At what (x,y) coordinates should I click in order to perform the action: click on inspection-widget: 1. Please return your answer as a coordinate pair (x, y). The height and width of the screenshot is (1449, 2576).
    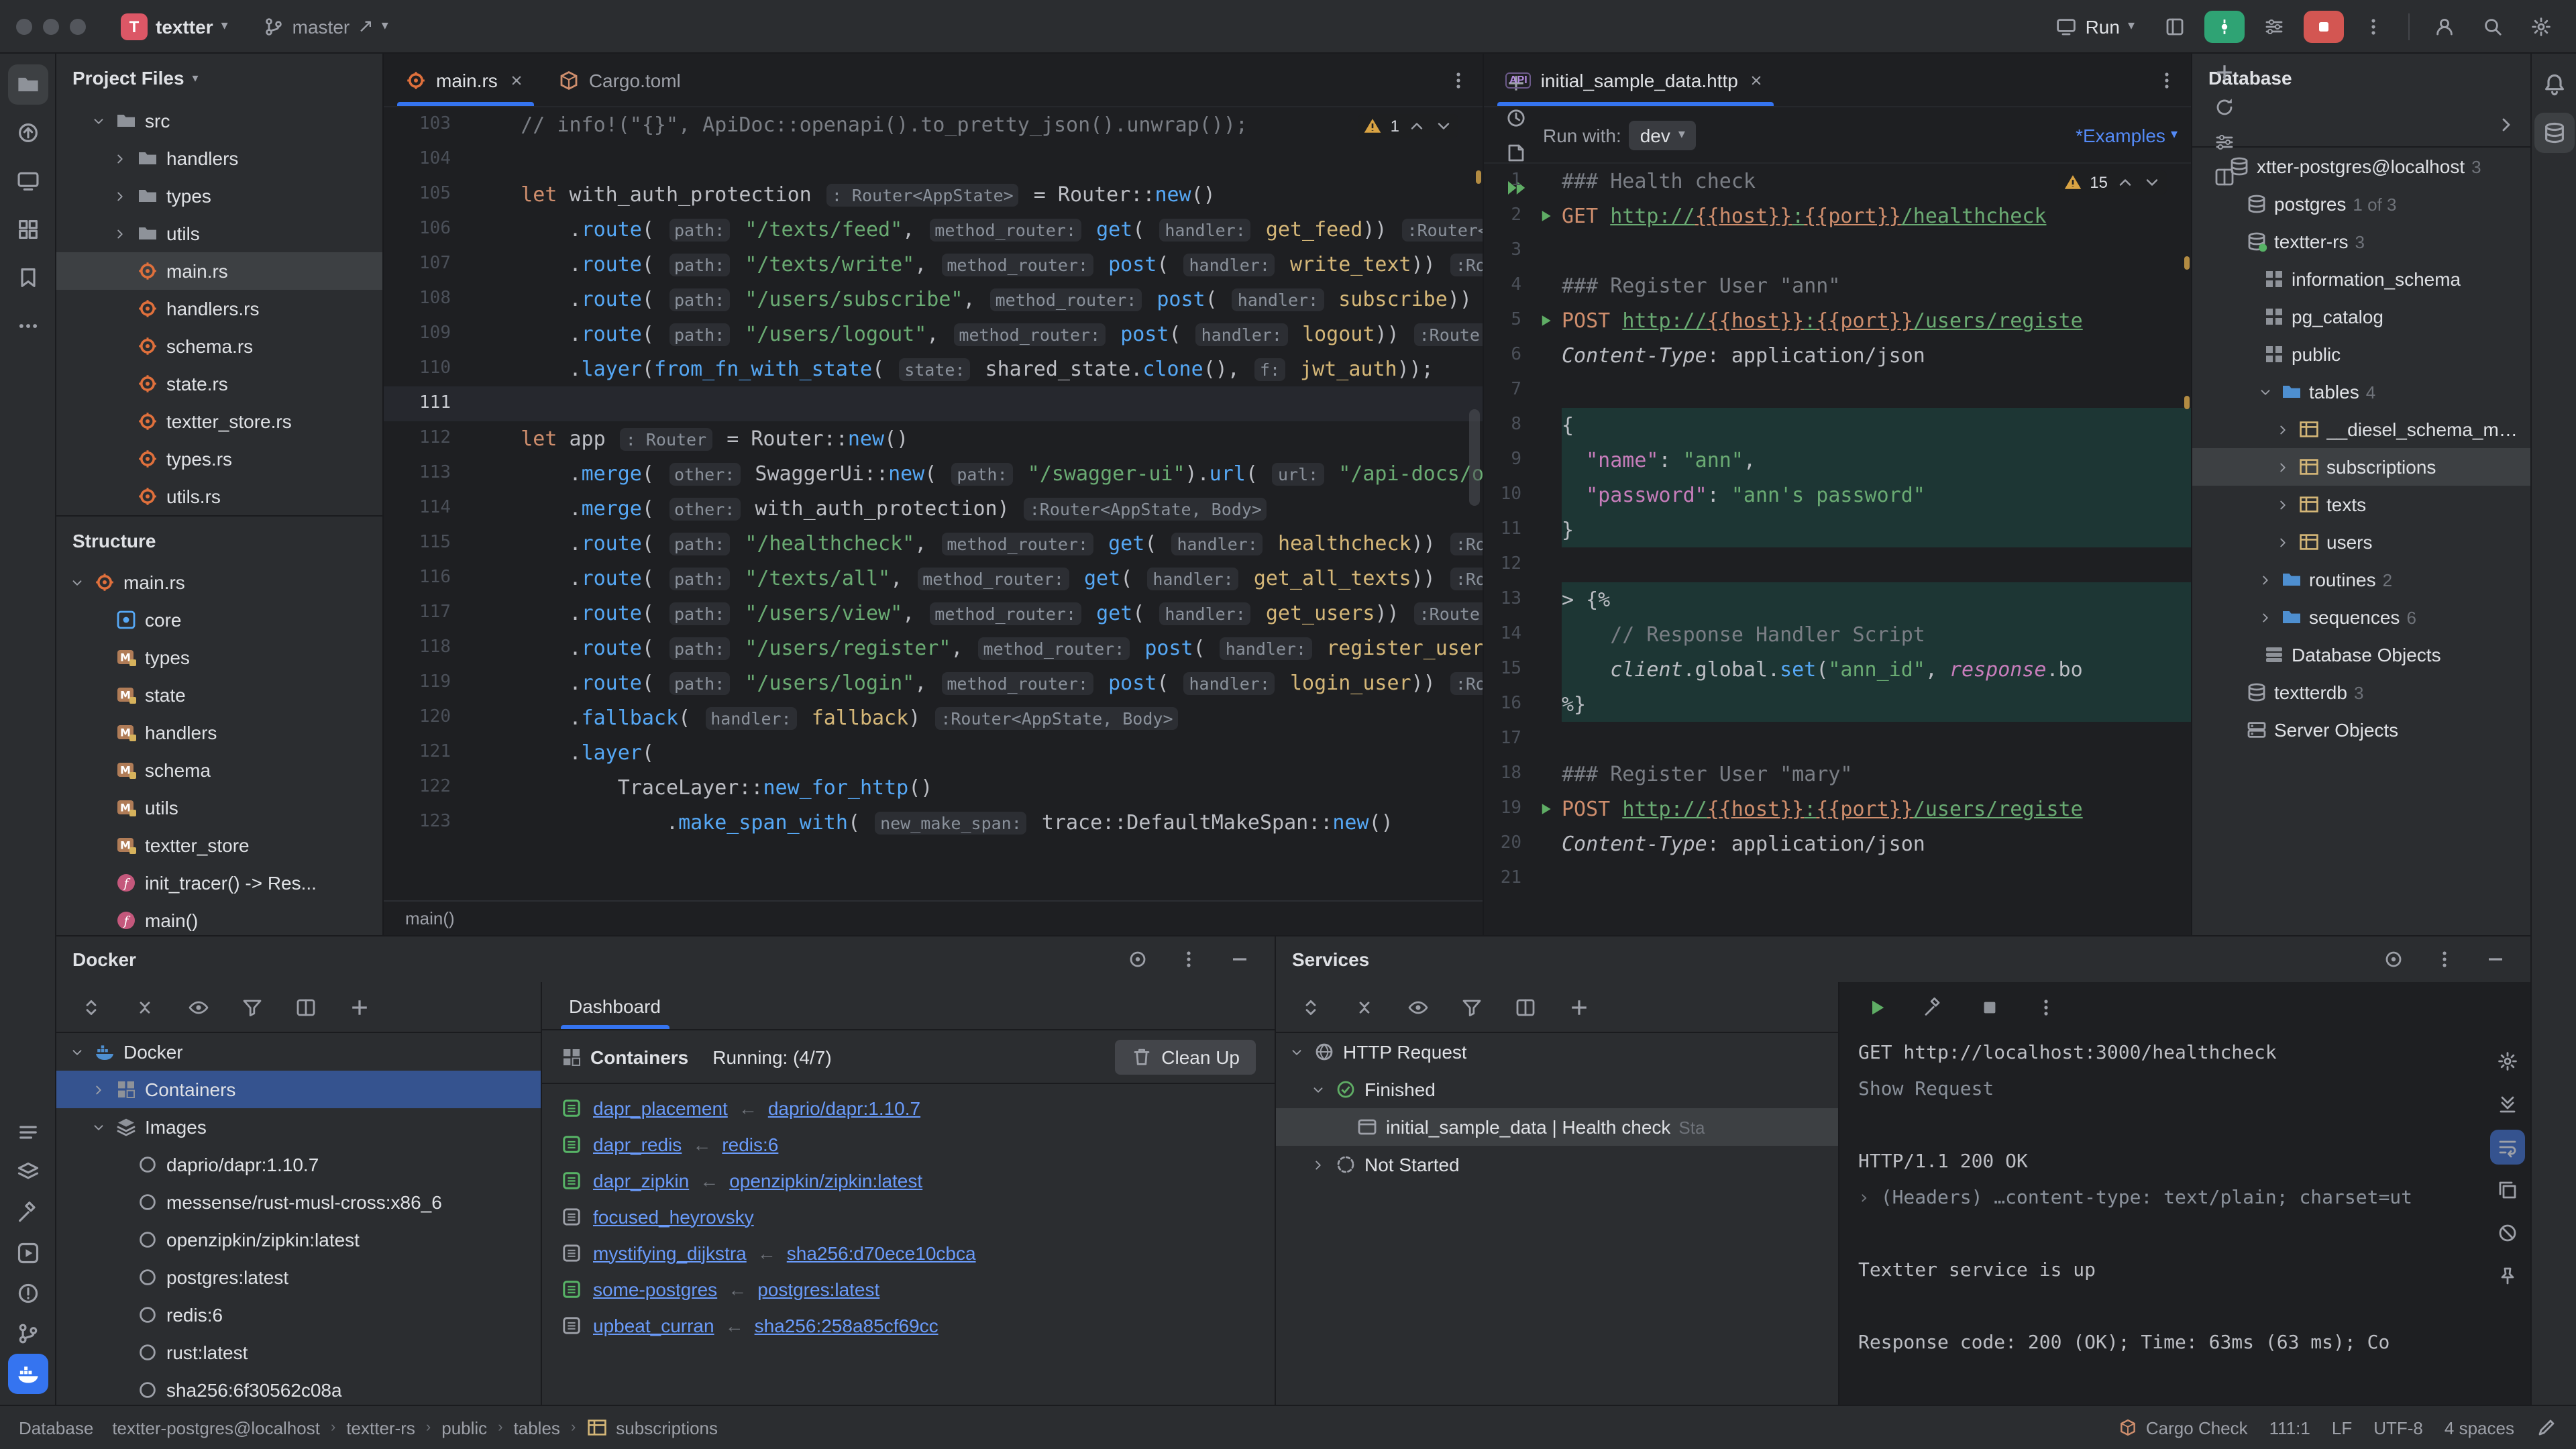
    Looking at the image, I should click on (1408, 126).